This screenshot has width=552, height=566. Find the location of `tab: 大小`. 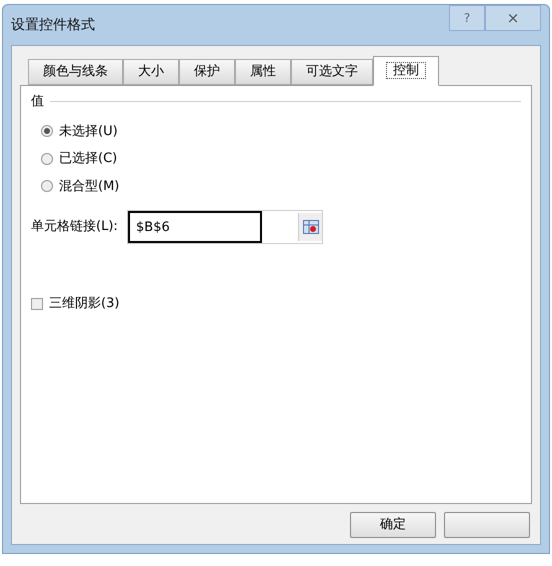

tab: 大小 is located at coordinates (151, 72).